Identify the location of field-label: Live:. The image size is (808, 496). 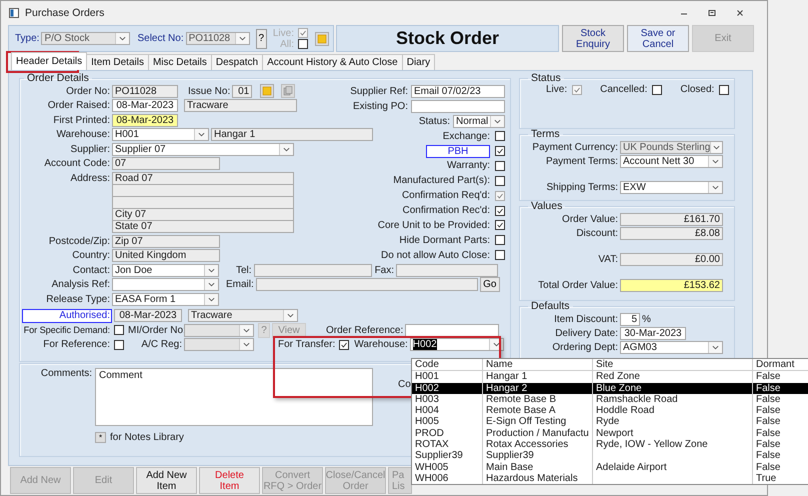
(283, 33).